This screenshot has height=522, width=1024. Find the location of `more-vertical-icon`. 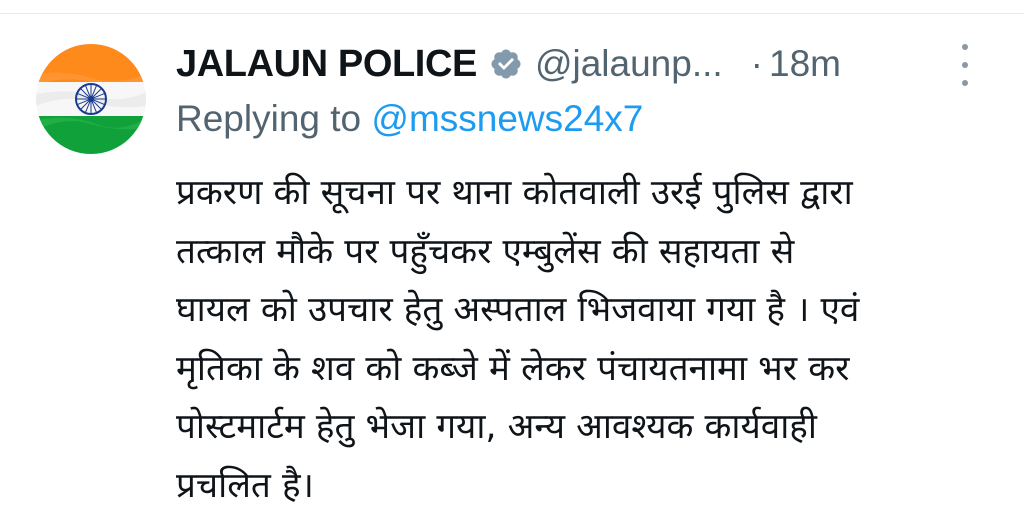

more-vertical-icon is located at coordinates (965, 65).